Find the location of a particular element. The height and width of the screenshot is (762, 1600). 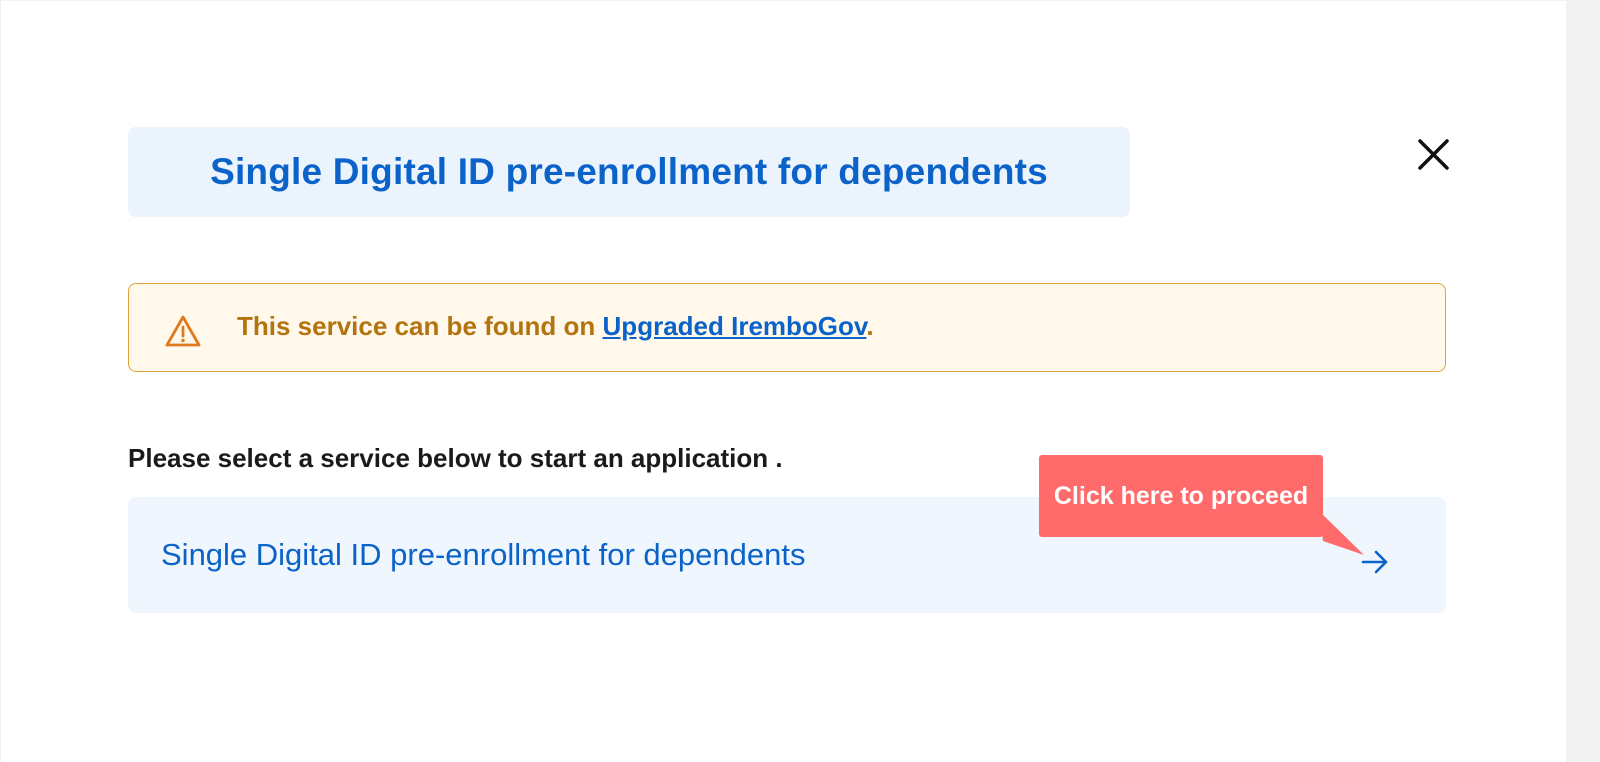

warning-icon is located at coordinates (183, 331).